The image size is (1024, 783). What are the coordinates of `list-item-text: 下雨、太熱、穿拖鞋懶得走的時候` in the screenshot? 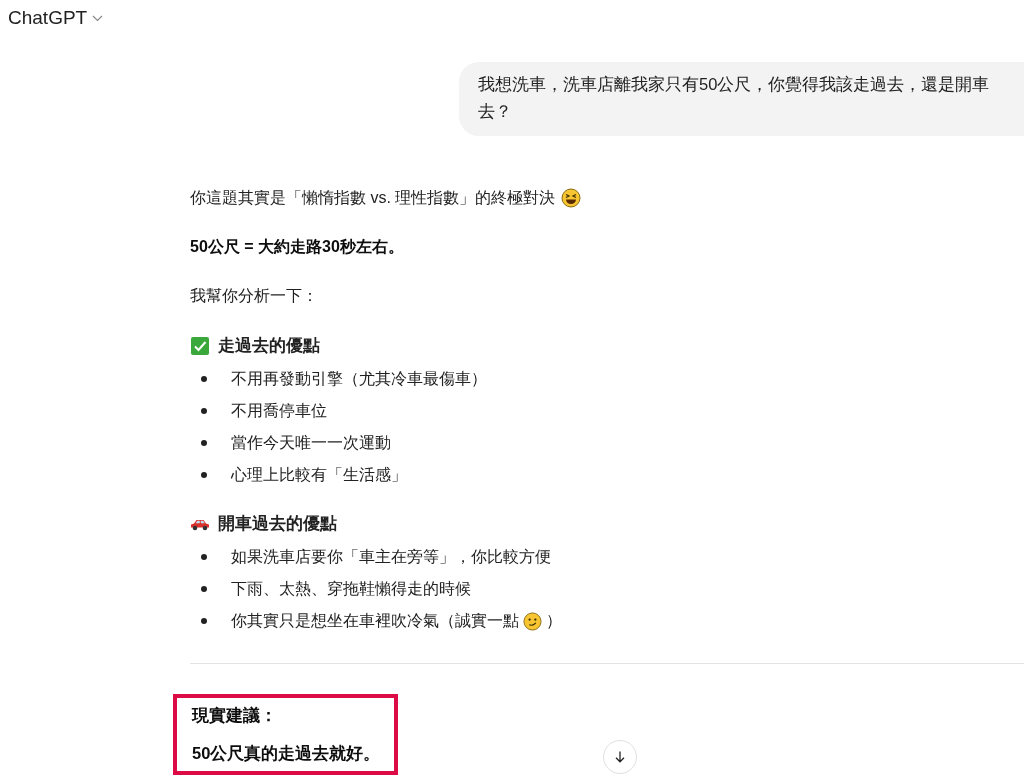 It's located at (351, 588).